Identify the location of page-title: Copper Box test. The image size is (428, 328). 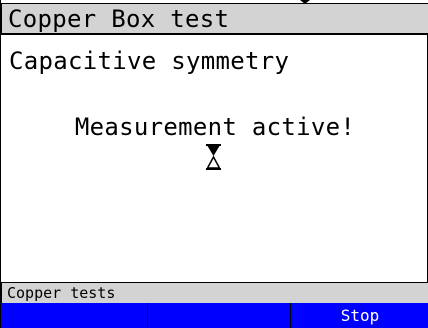
(119, 19).